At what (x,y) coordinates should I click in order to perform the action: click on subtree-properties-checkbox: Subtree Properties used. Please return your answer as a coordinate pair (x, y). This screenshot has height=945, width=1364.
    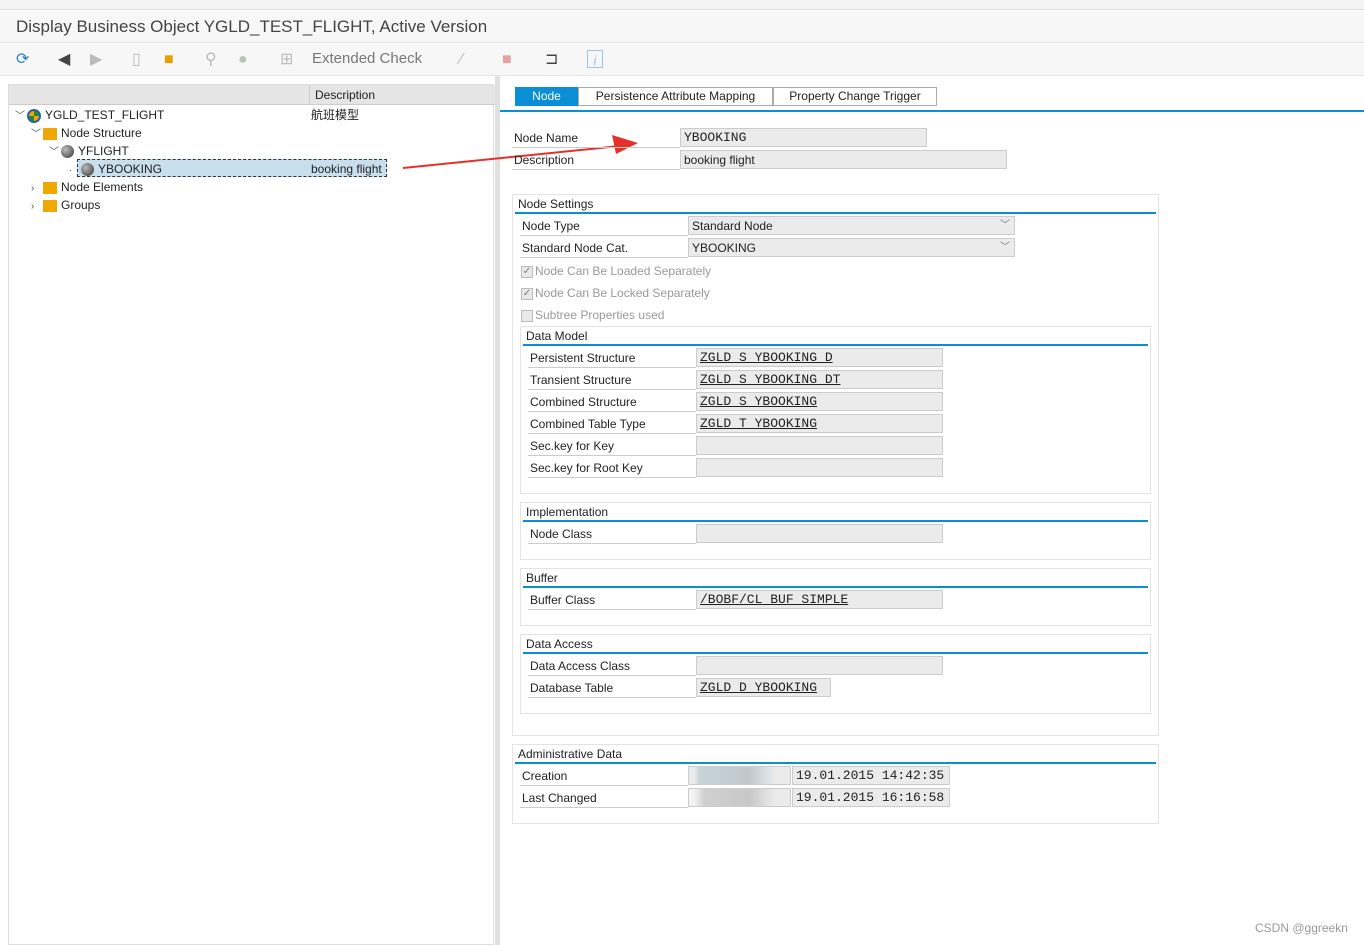
    Looking at the image, I should click on (592, 315).